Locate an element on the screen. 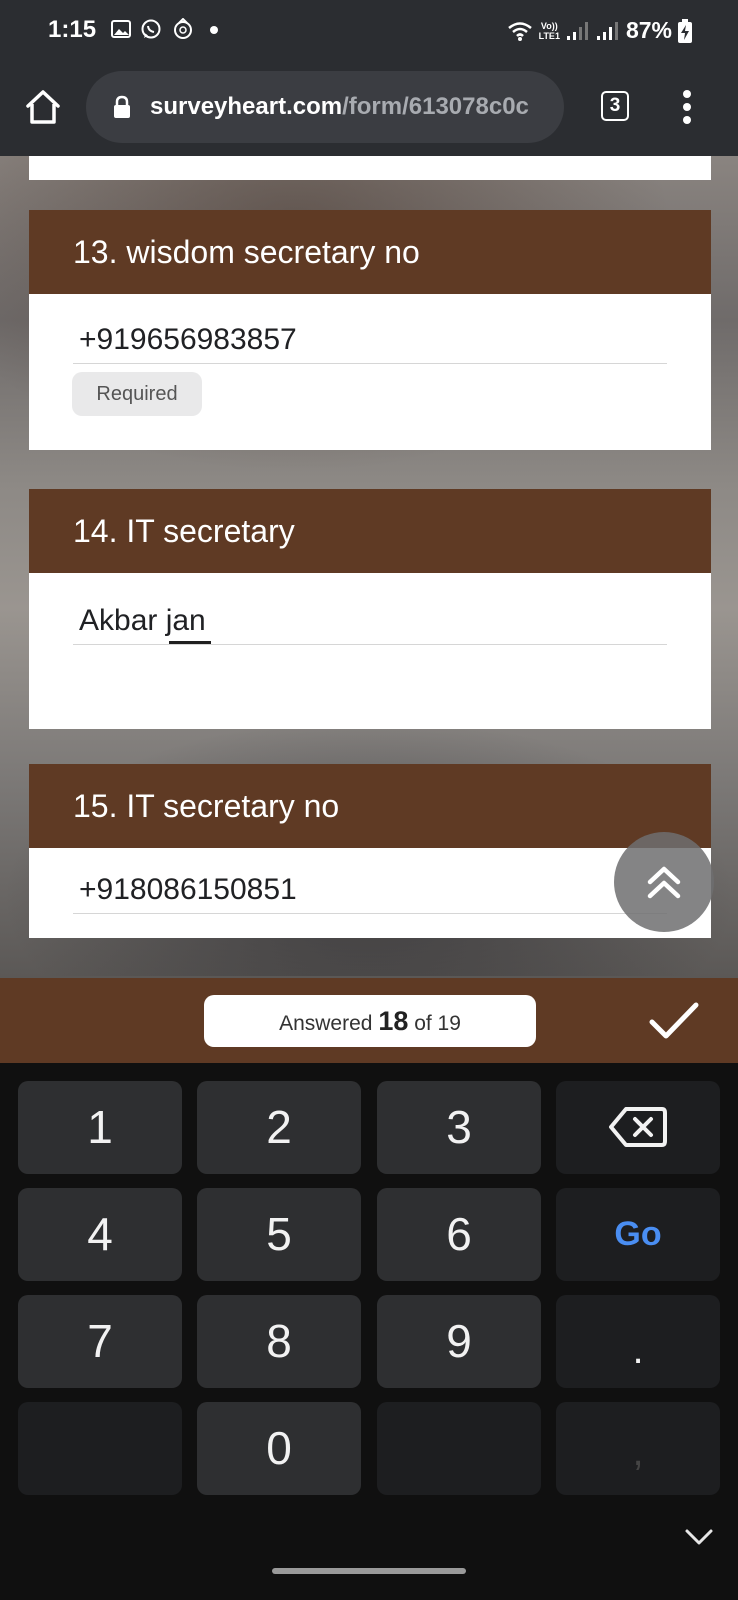 This screenshot has height=1600, width=738. key-1: 1 is located at coordinates (100, 1127).